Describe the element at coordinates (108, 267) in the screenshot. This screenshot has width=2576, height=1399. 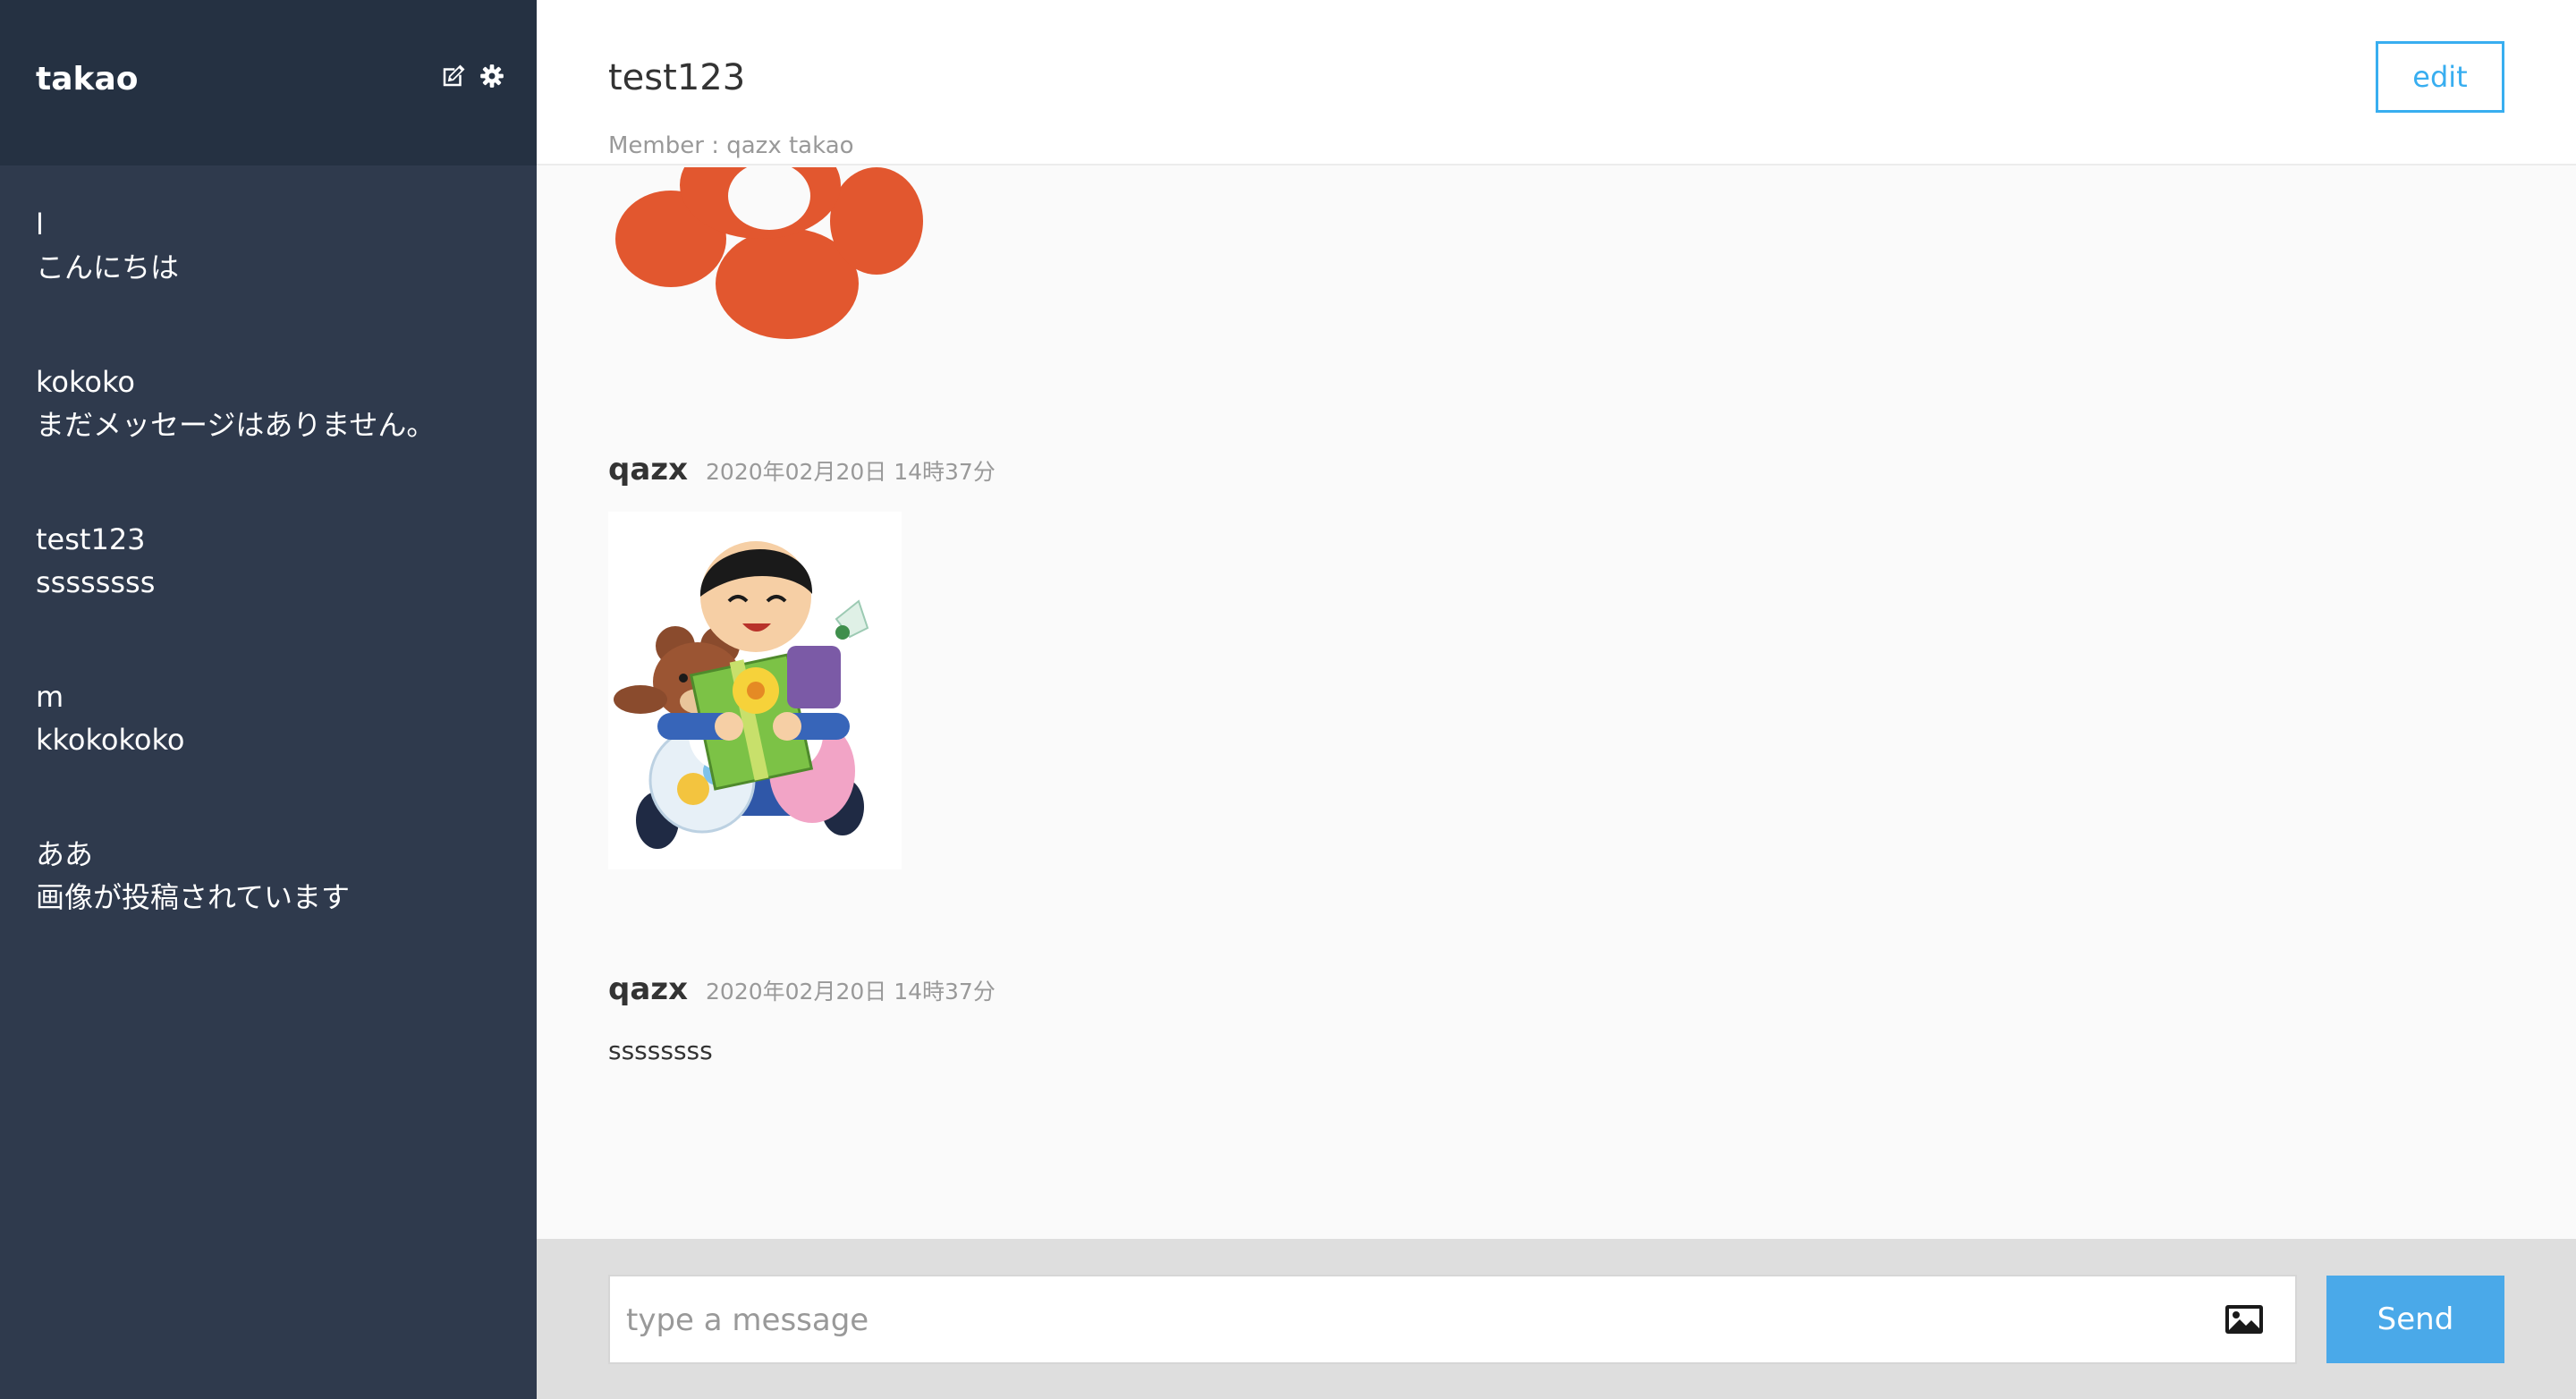
I see `group-last-message: こんにちは` at that location.